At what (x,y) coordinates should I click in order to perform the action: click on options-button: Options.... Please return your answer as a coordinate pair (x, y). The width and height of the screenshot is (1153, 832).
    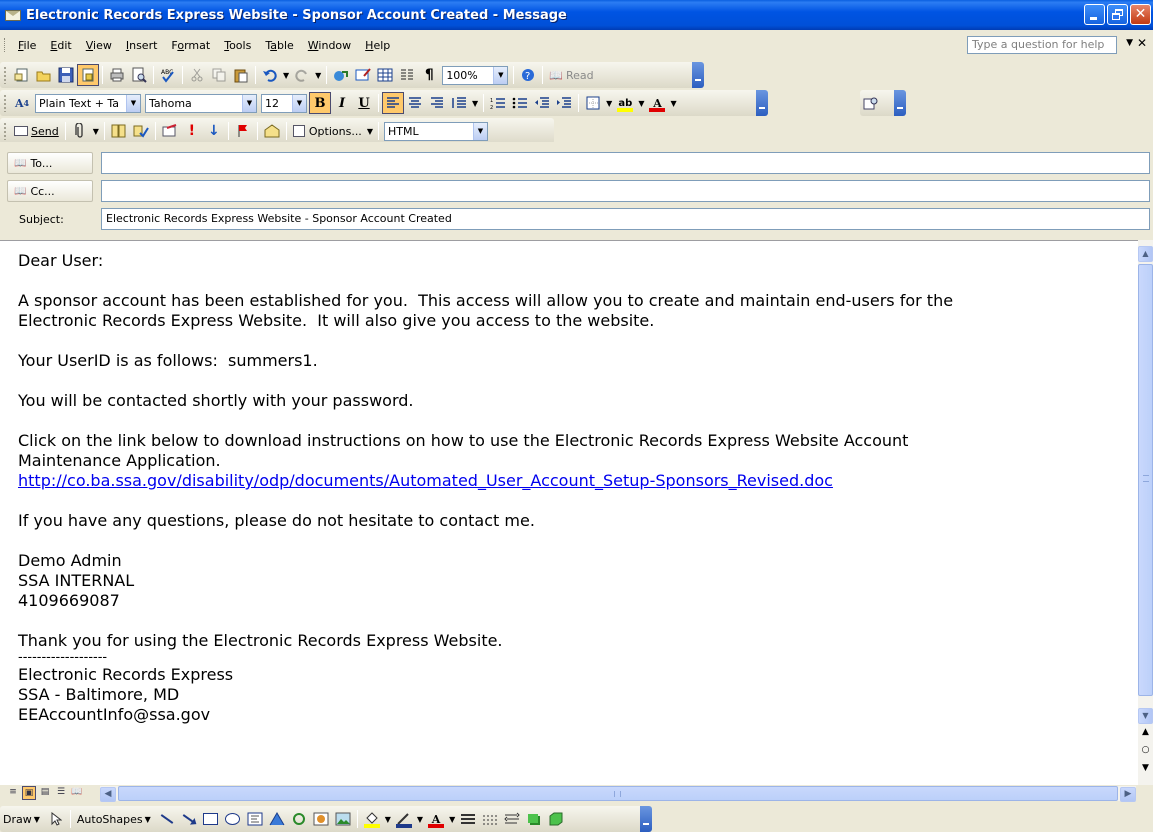
    Looking at the image, I should click on (327, 131).